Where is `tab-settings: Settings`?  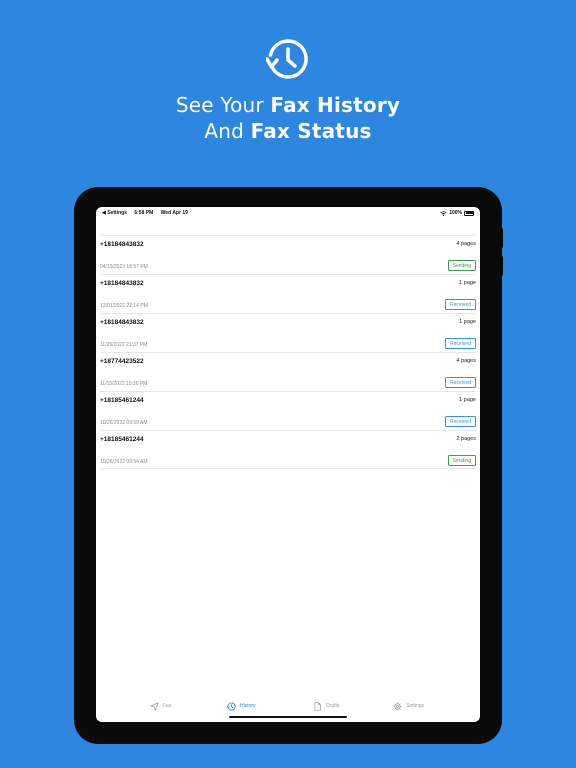
tab-settings: Settings is located at coordinates (408, 706).